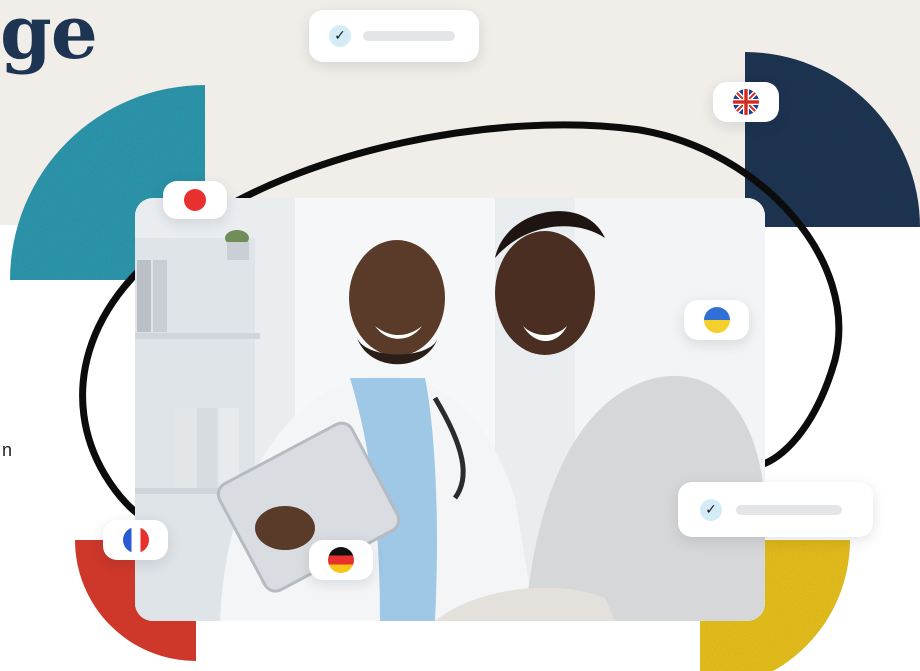  I want to click on language-badge-french, so click(135, 540).